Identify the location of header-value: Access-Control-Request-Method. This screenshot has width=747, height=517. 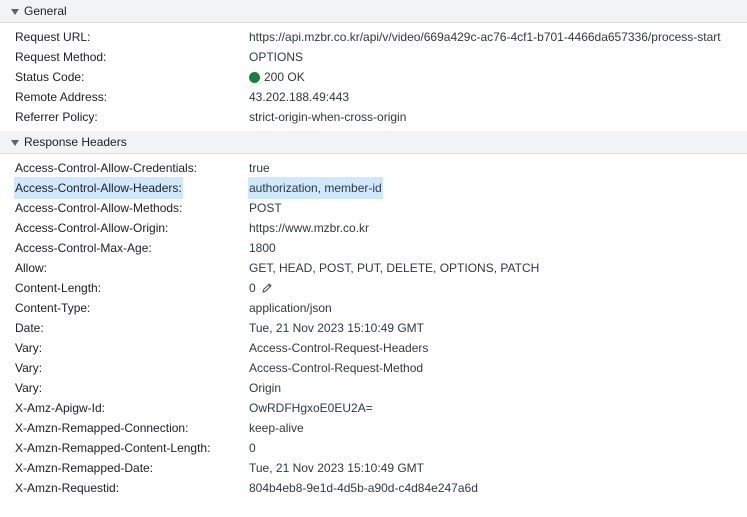
(336, 368).